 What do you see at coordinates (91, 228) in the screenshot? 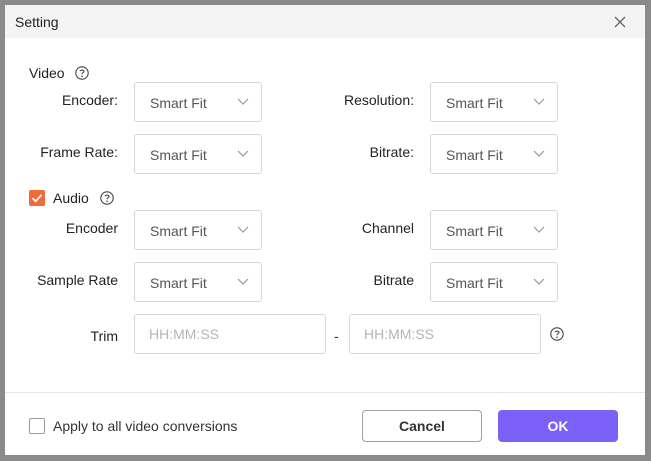
I see `audio-encoder-label: Encoder` at bounding box center [91, 228].